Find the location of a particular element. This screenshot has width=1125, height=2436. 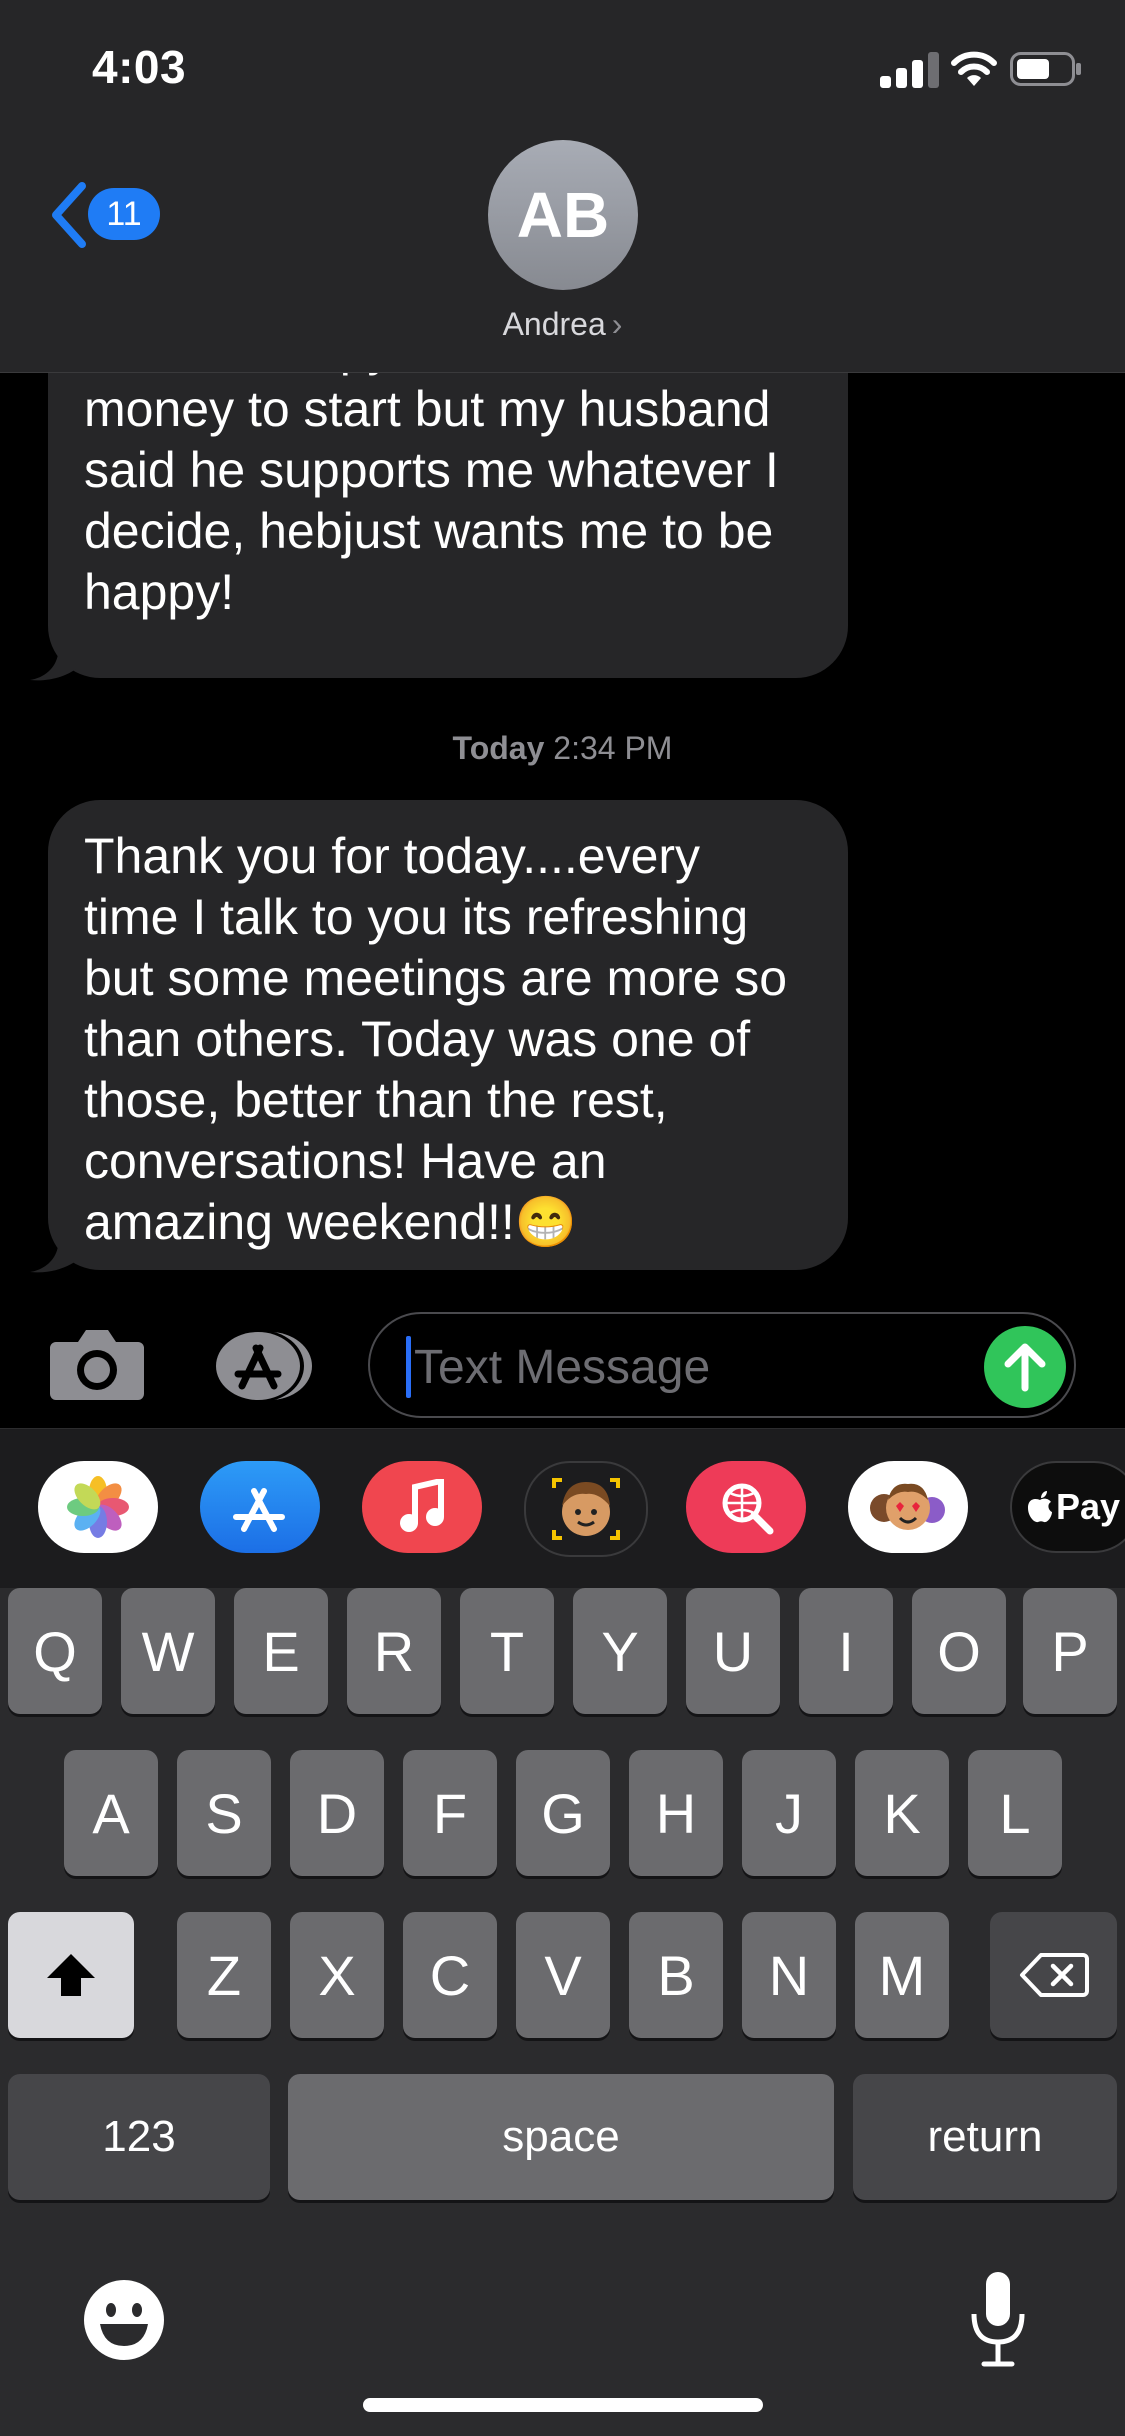

dictation-button is located at coordinates (998, 2320).